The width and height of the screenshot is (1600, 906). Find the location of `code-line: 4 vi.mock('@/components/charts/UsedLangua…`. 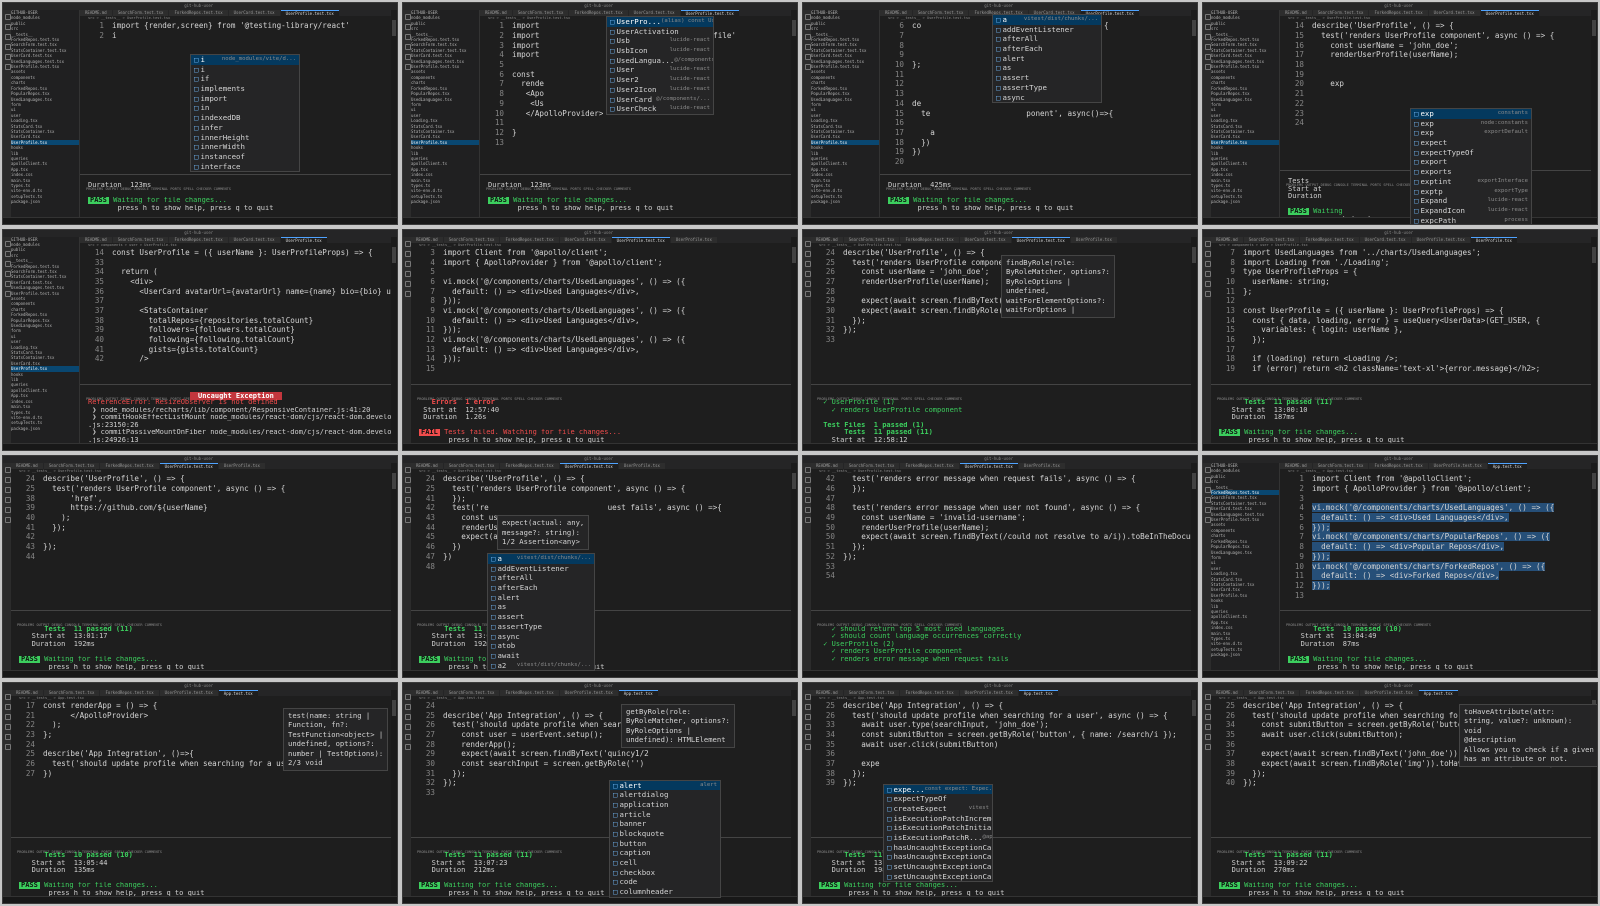

code-line: 4 vi.mock('@/components/charts/UsedLangua… is located at coordinates (1436, 508).